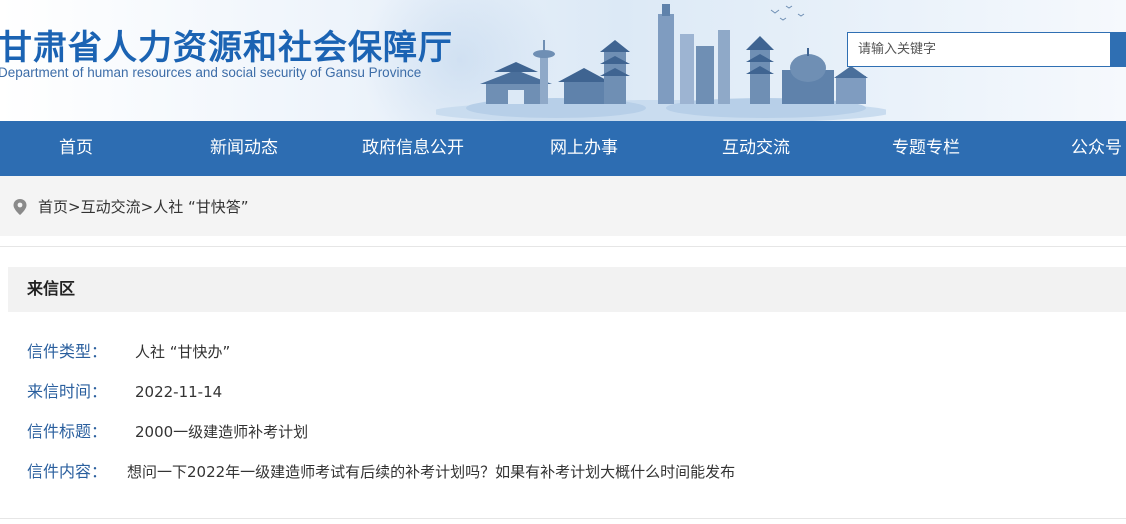 The width and height of the screenshot is (1126, 524). What do you see at coordinates (584, 148) in the screenshot?
I see `nav-item-online-services: 网上办事` at bounding box center [584, 148].